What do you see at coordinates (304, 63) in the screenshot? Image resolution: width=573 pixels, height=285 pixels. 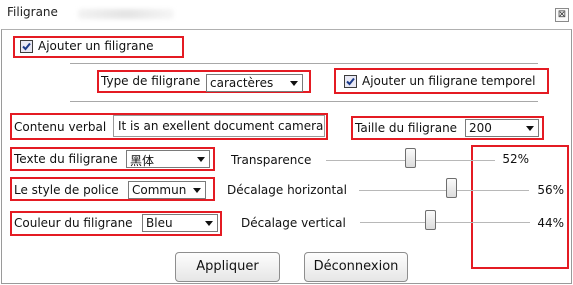 I see `separator-top` at bounding box center [304, 63].